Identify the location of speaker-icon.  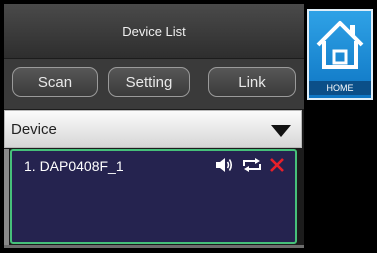
(225, 167).